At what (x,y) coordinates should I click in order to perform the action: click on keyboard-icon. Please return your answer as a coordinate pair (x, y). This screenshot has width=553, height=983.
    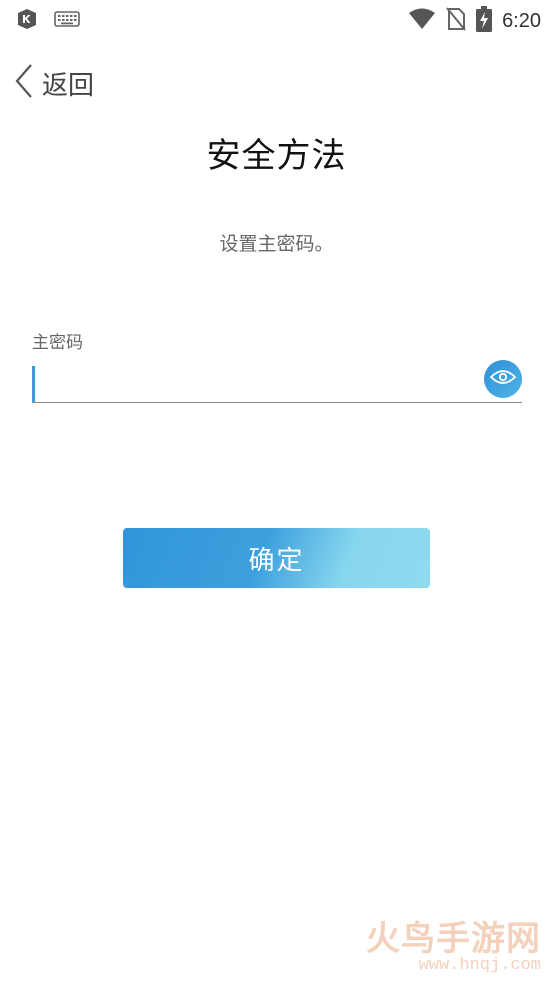
    Looking at the image, I should click on (67, 21).